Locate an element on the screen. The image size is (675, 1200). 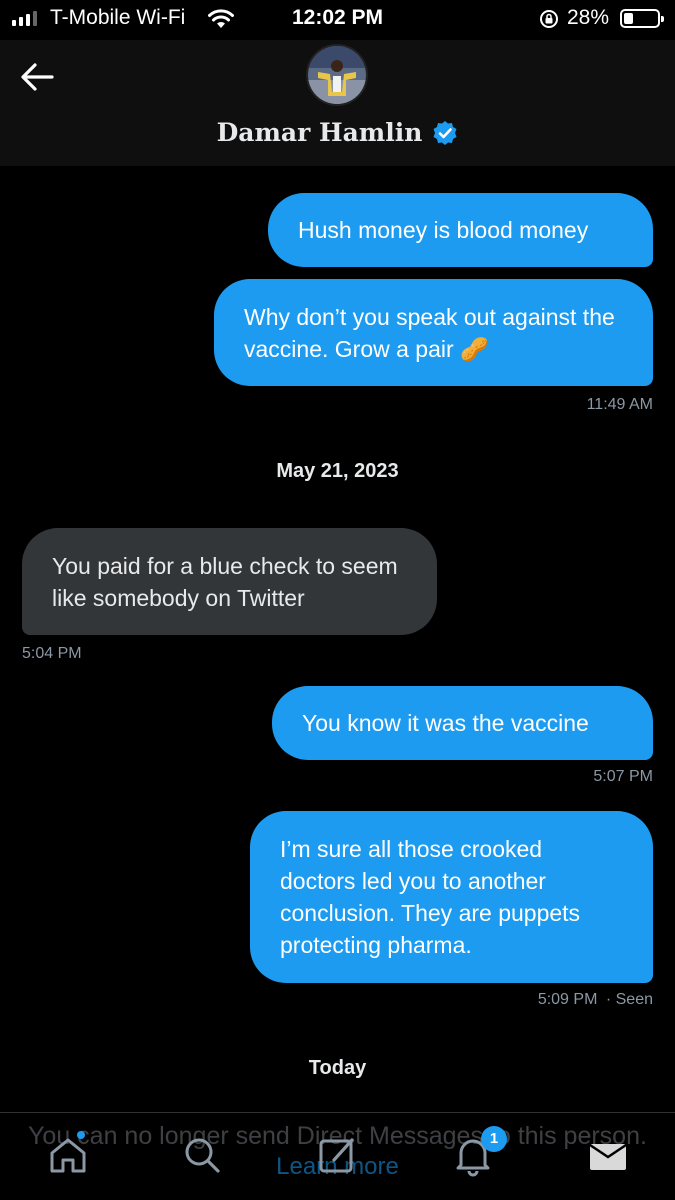
compose-icon is located at coordinates (338, 1155).